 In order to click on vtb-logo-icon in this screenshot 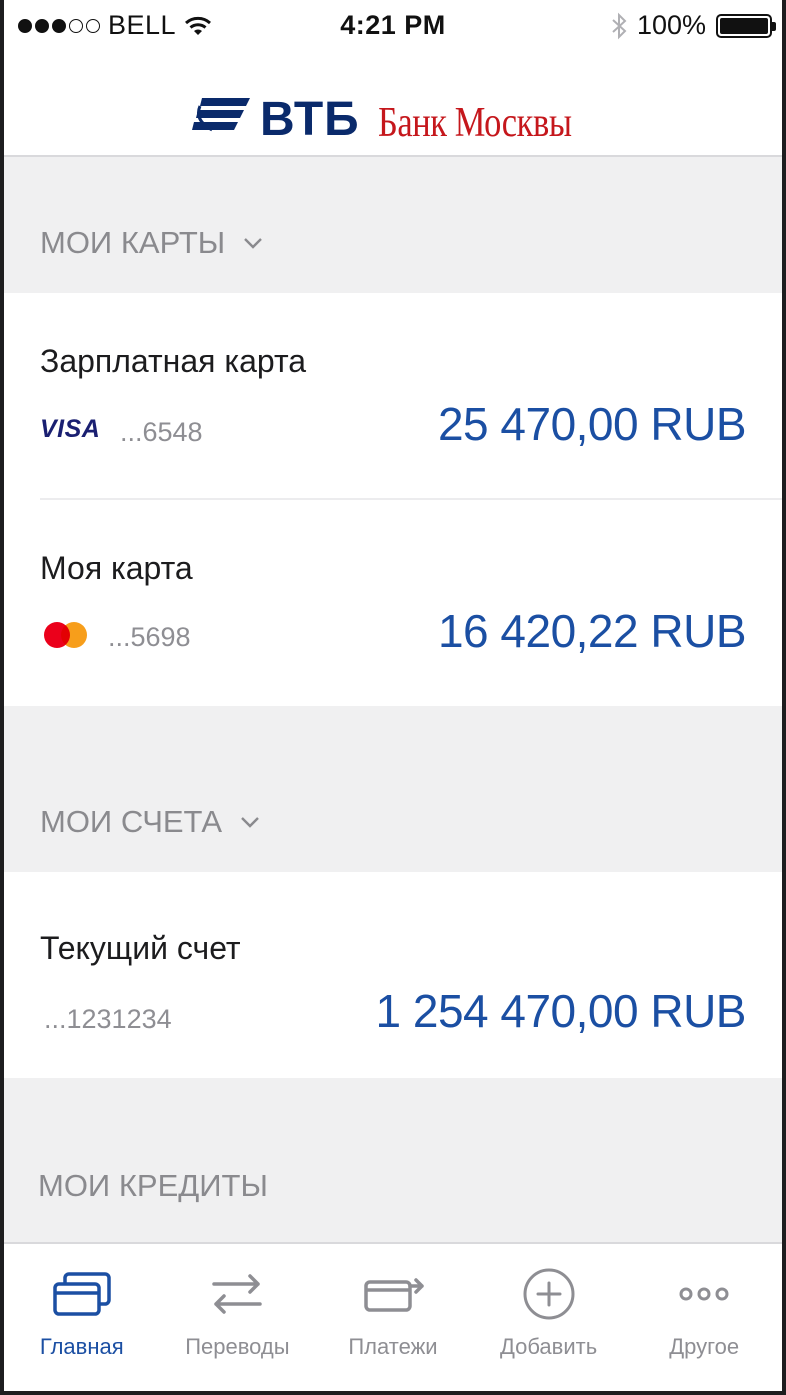, I will do `click(221, 115)`.